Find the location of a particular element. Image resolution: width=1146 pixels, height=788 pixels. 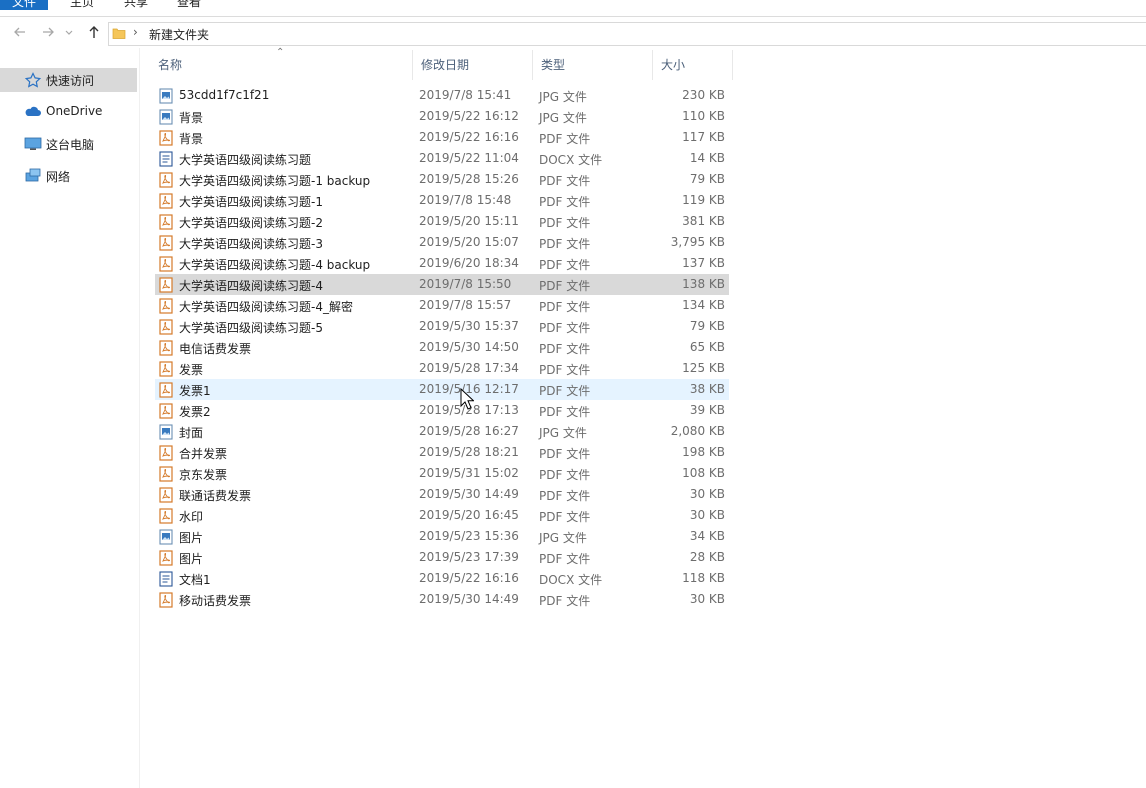

file-row: 图片 2019/5/23 15:36 JPG 文件 34 KB is located at coordinates (442, 536).